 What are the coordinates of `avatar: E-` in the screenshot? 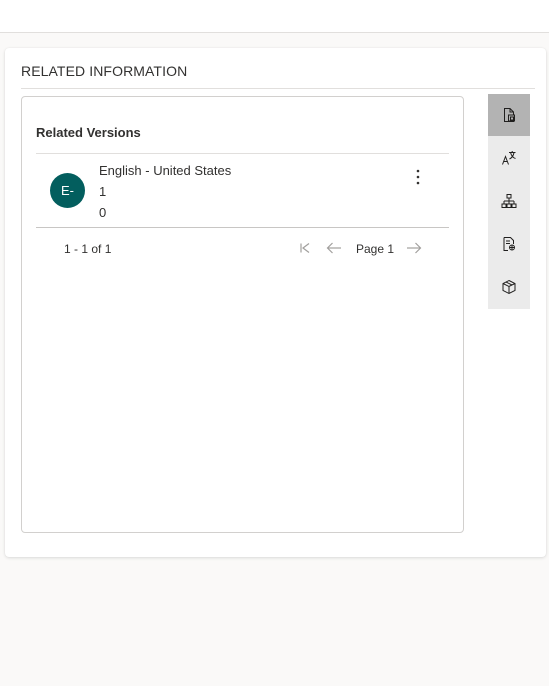 It's located at (67, 190).